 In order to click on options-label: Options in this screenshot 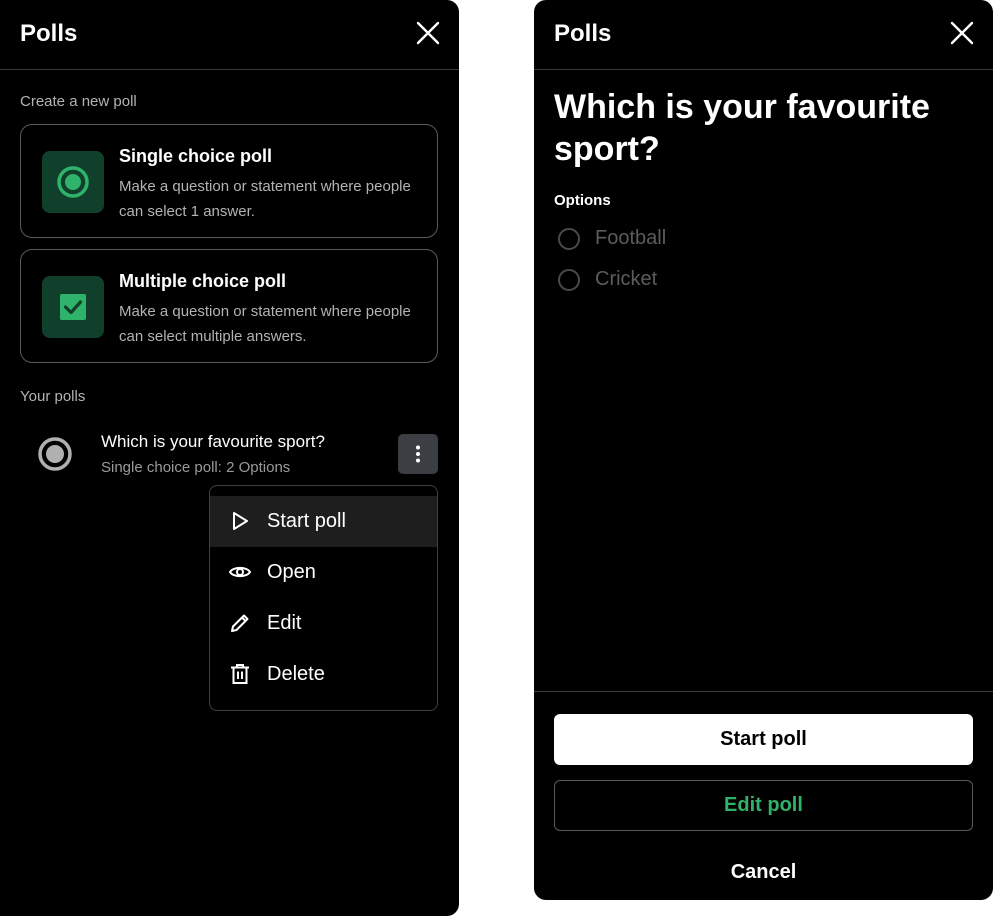, I will do `click(582, 200)`.